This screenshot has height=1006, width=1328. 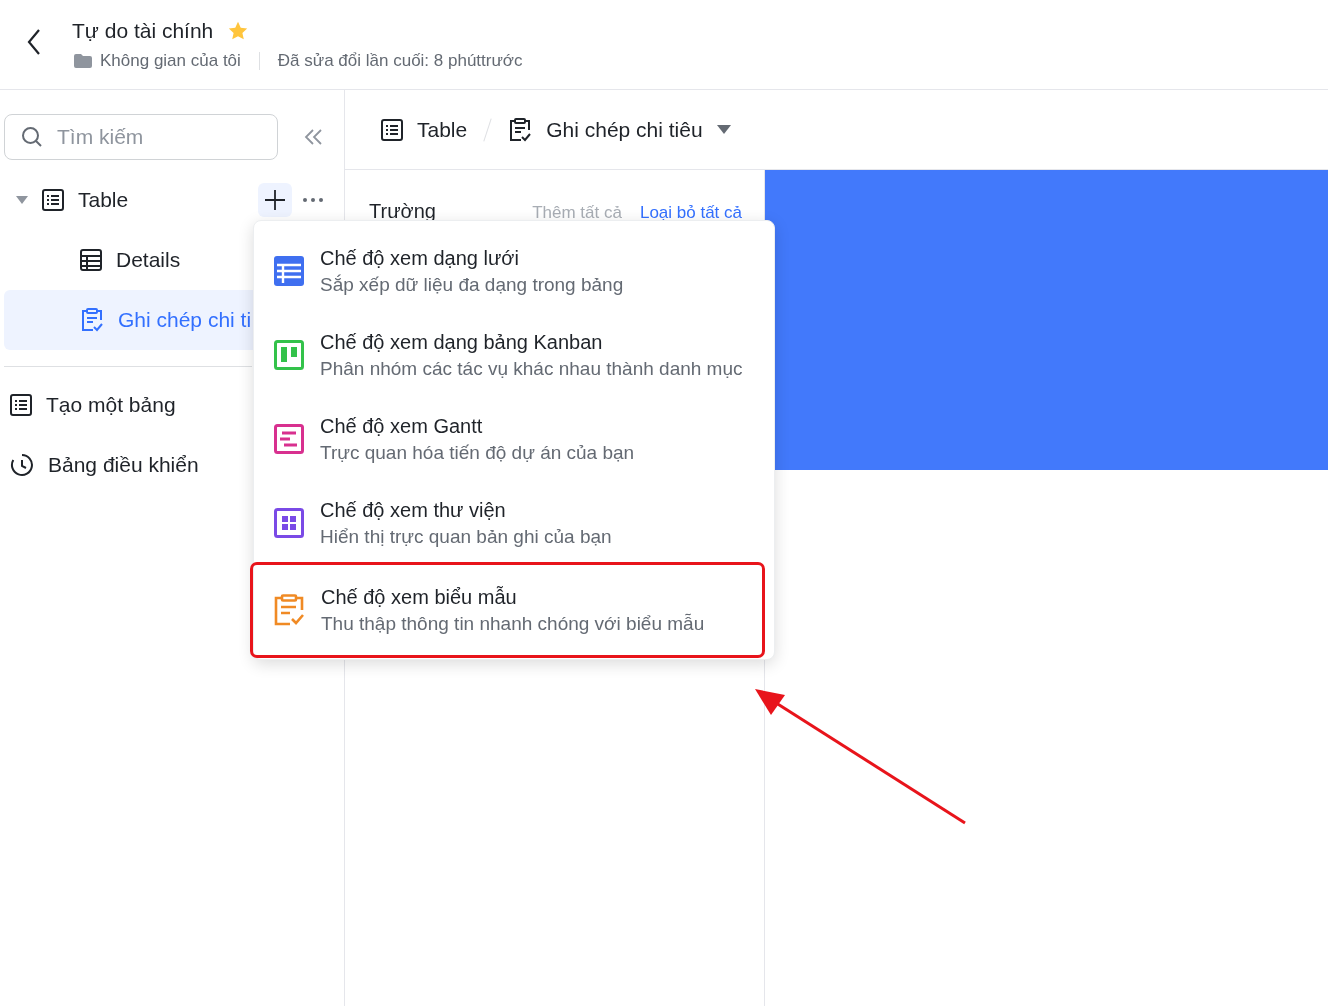 I want to click on menu-item-description: Sắp xếp dữ liệu đa dạng trong bảng, so click(x=472, y=284).